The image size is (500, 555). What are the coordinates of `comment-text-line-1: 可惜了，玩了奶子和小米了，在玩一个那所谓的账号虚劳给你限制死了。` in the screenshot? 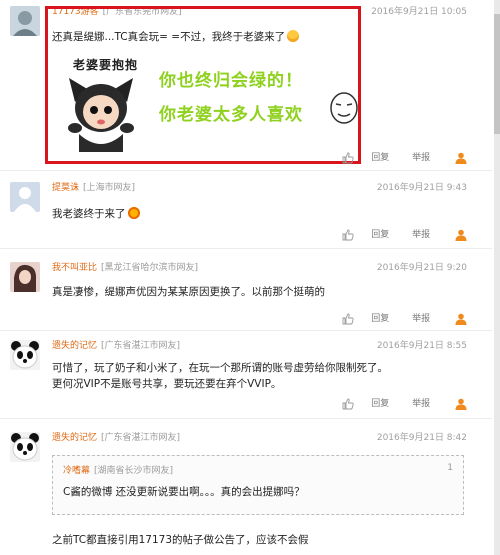 It's located at (220, 368).